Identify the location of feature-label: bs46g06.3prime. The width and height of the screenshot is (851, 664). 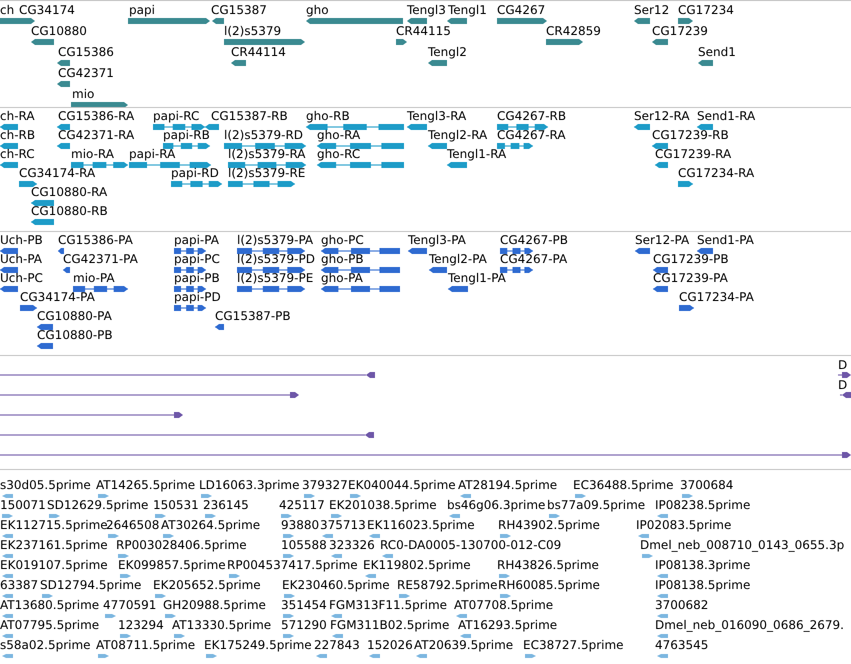
(496, 505).